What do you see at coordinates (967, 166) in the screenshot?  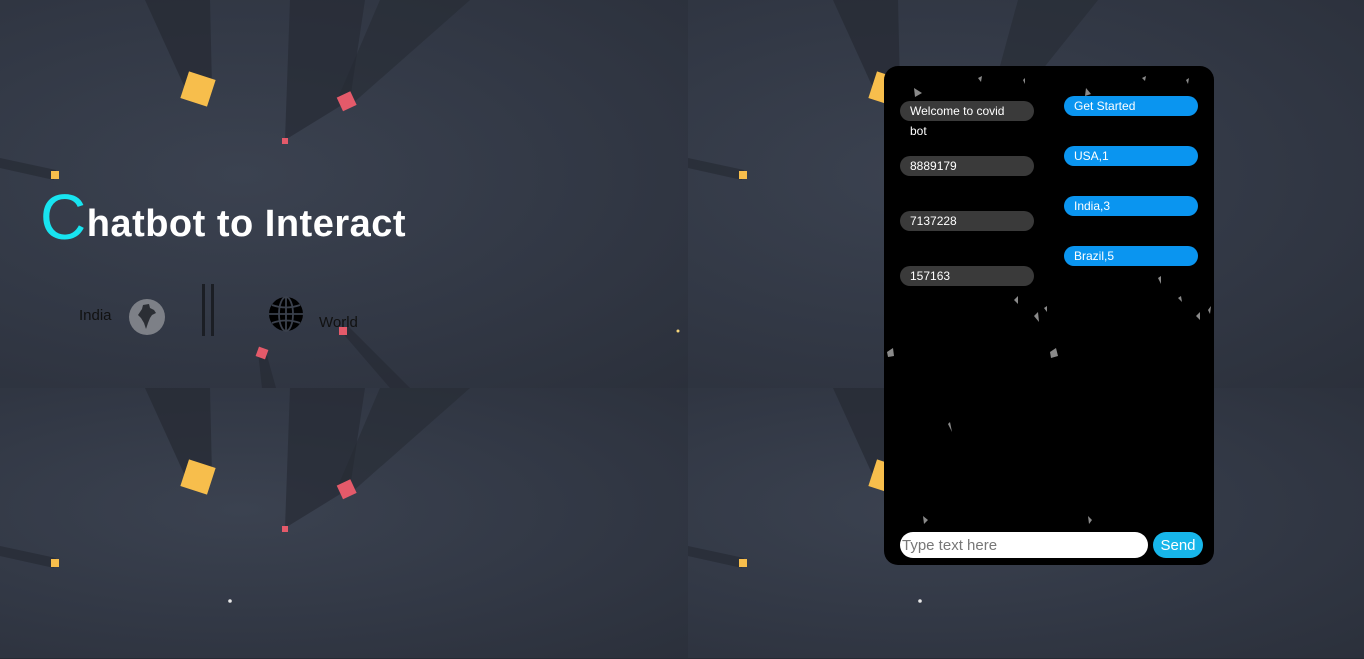 I see `bot-message: 8889179` at bounding box center [967, 166].